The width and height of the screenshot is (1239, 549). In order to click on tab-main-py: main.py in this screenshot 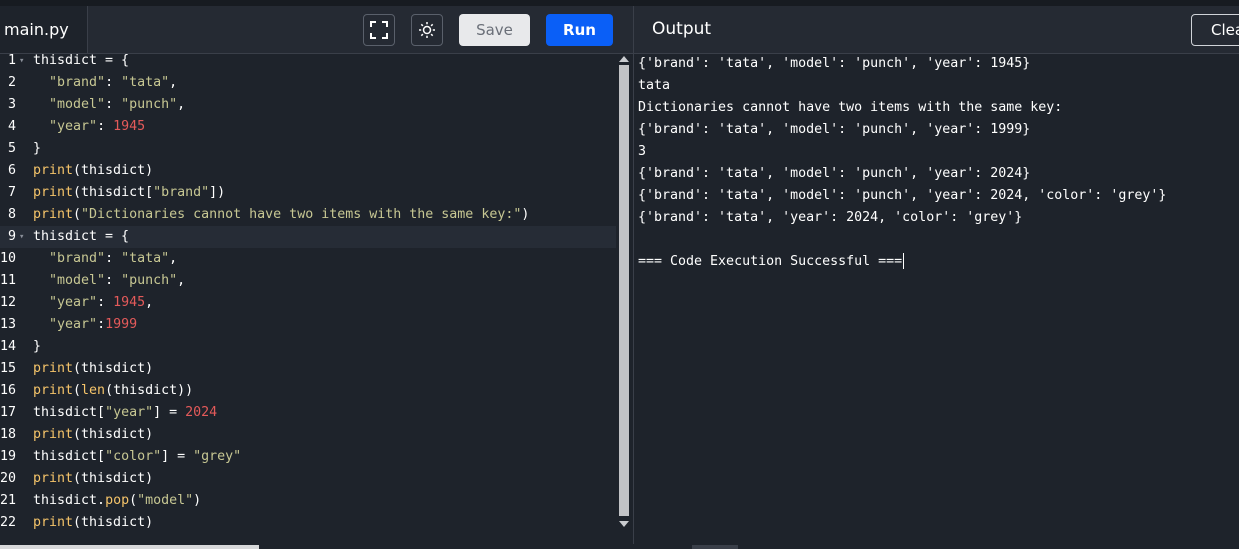, I will do `click(44, 29)`.